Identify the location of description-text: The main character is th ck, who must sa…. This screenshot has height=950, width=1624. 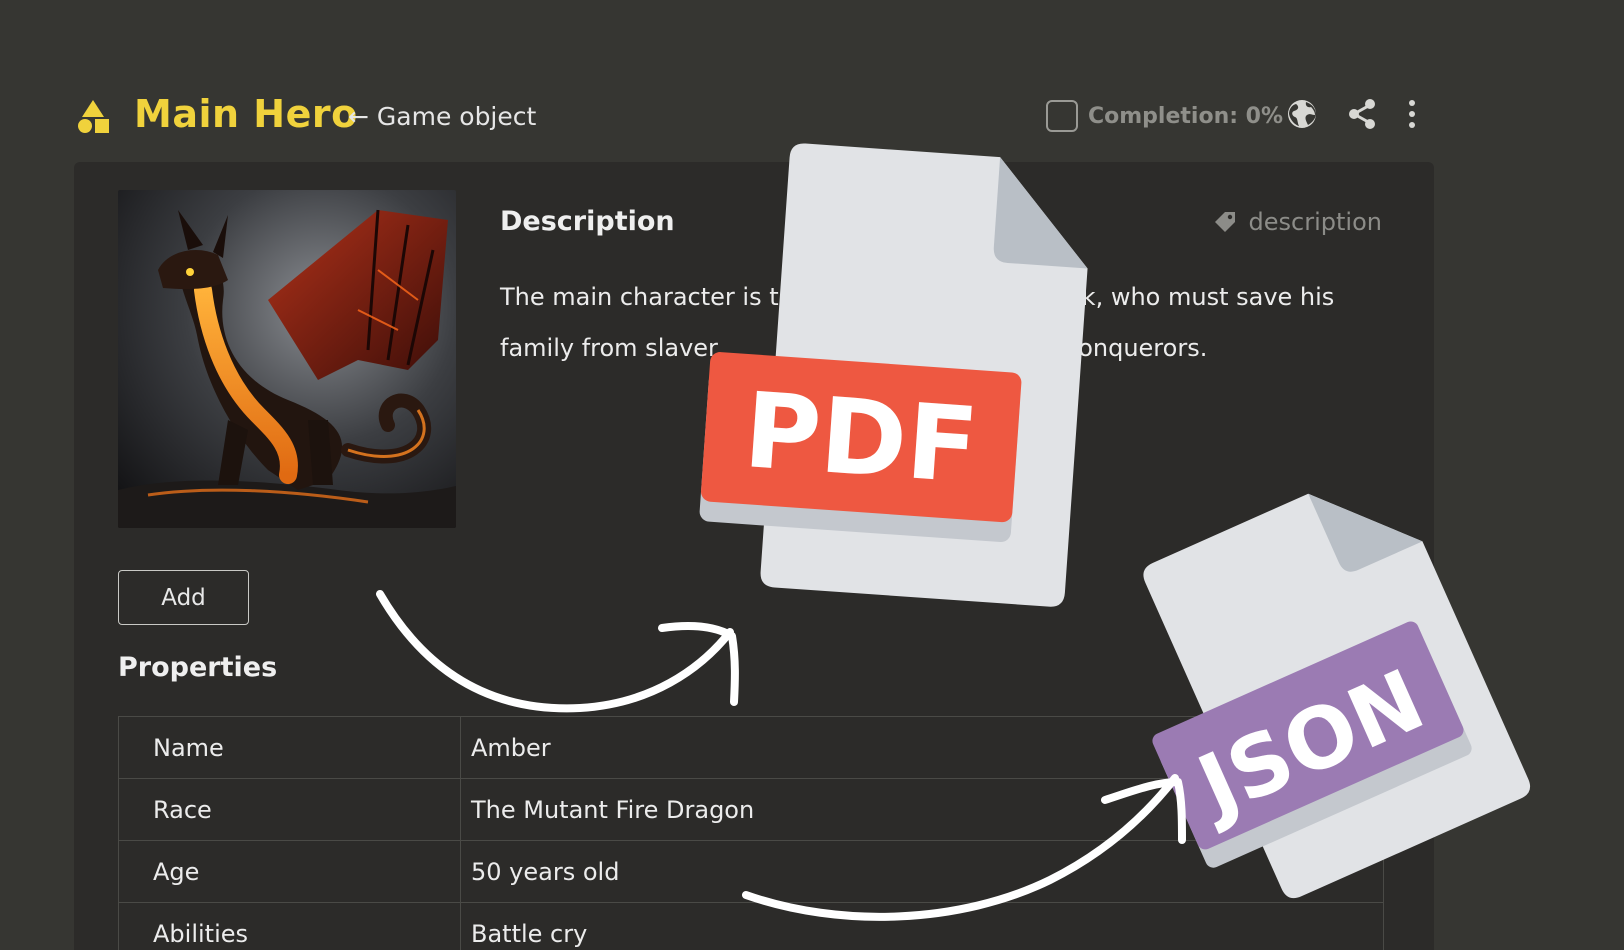
(935, 323).